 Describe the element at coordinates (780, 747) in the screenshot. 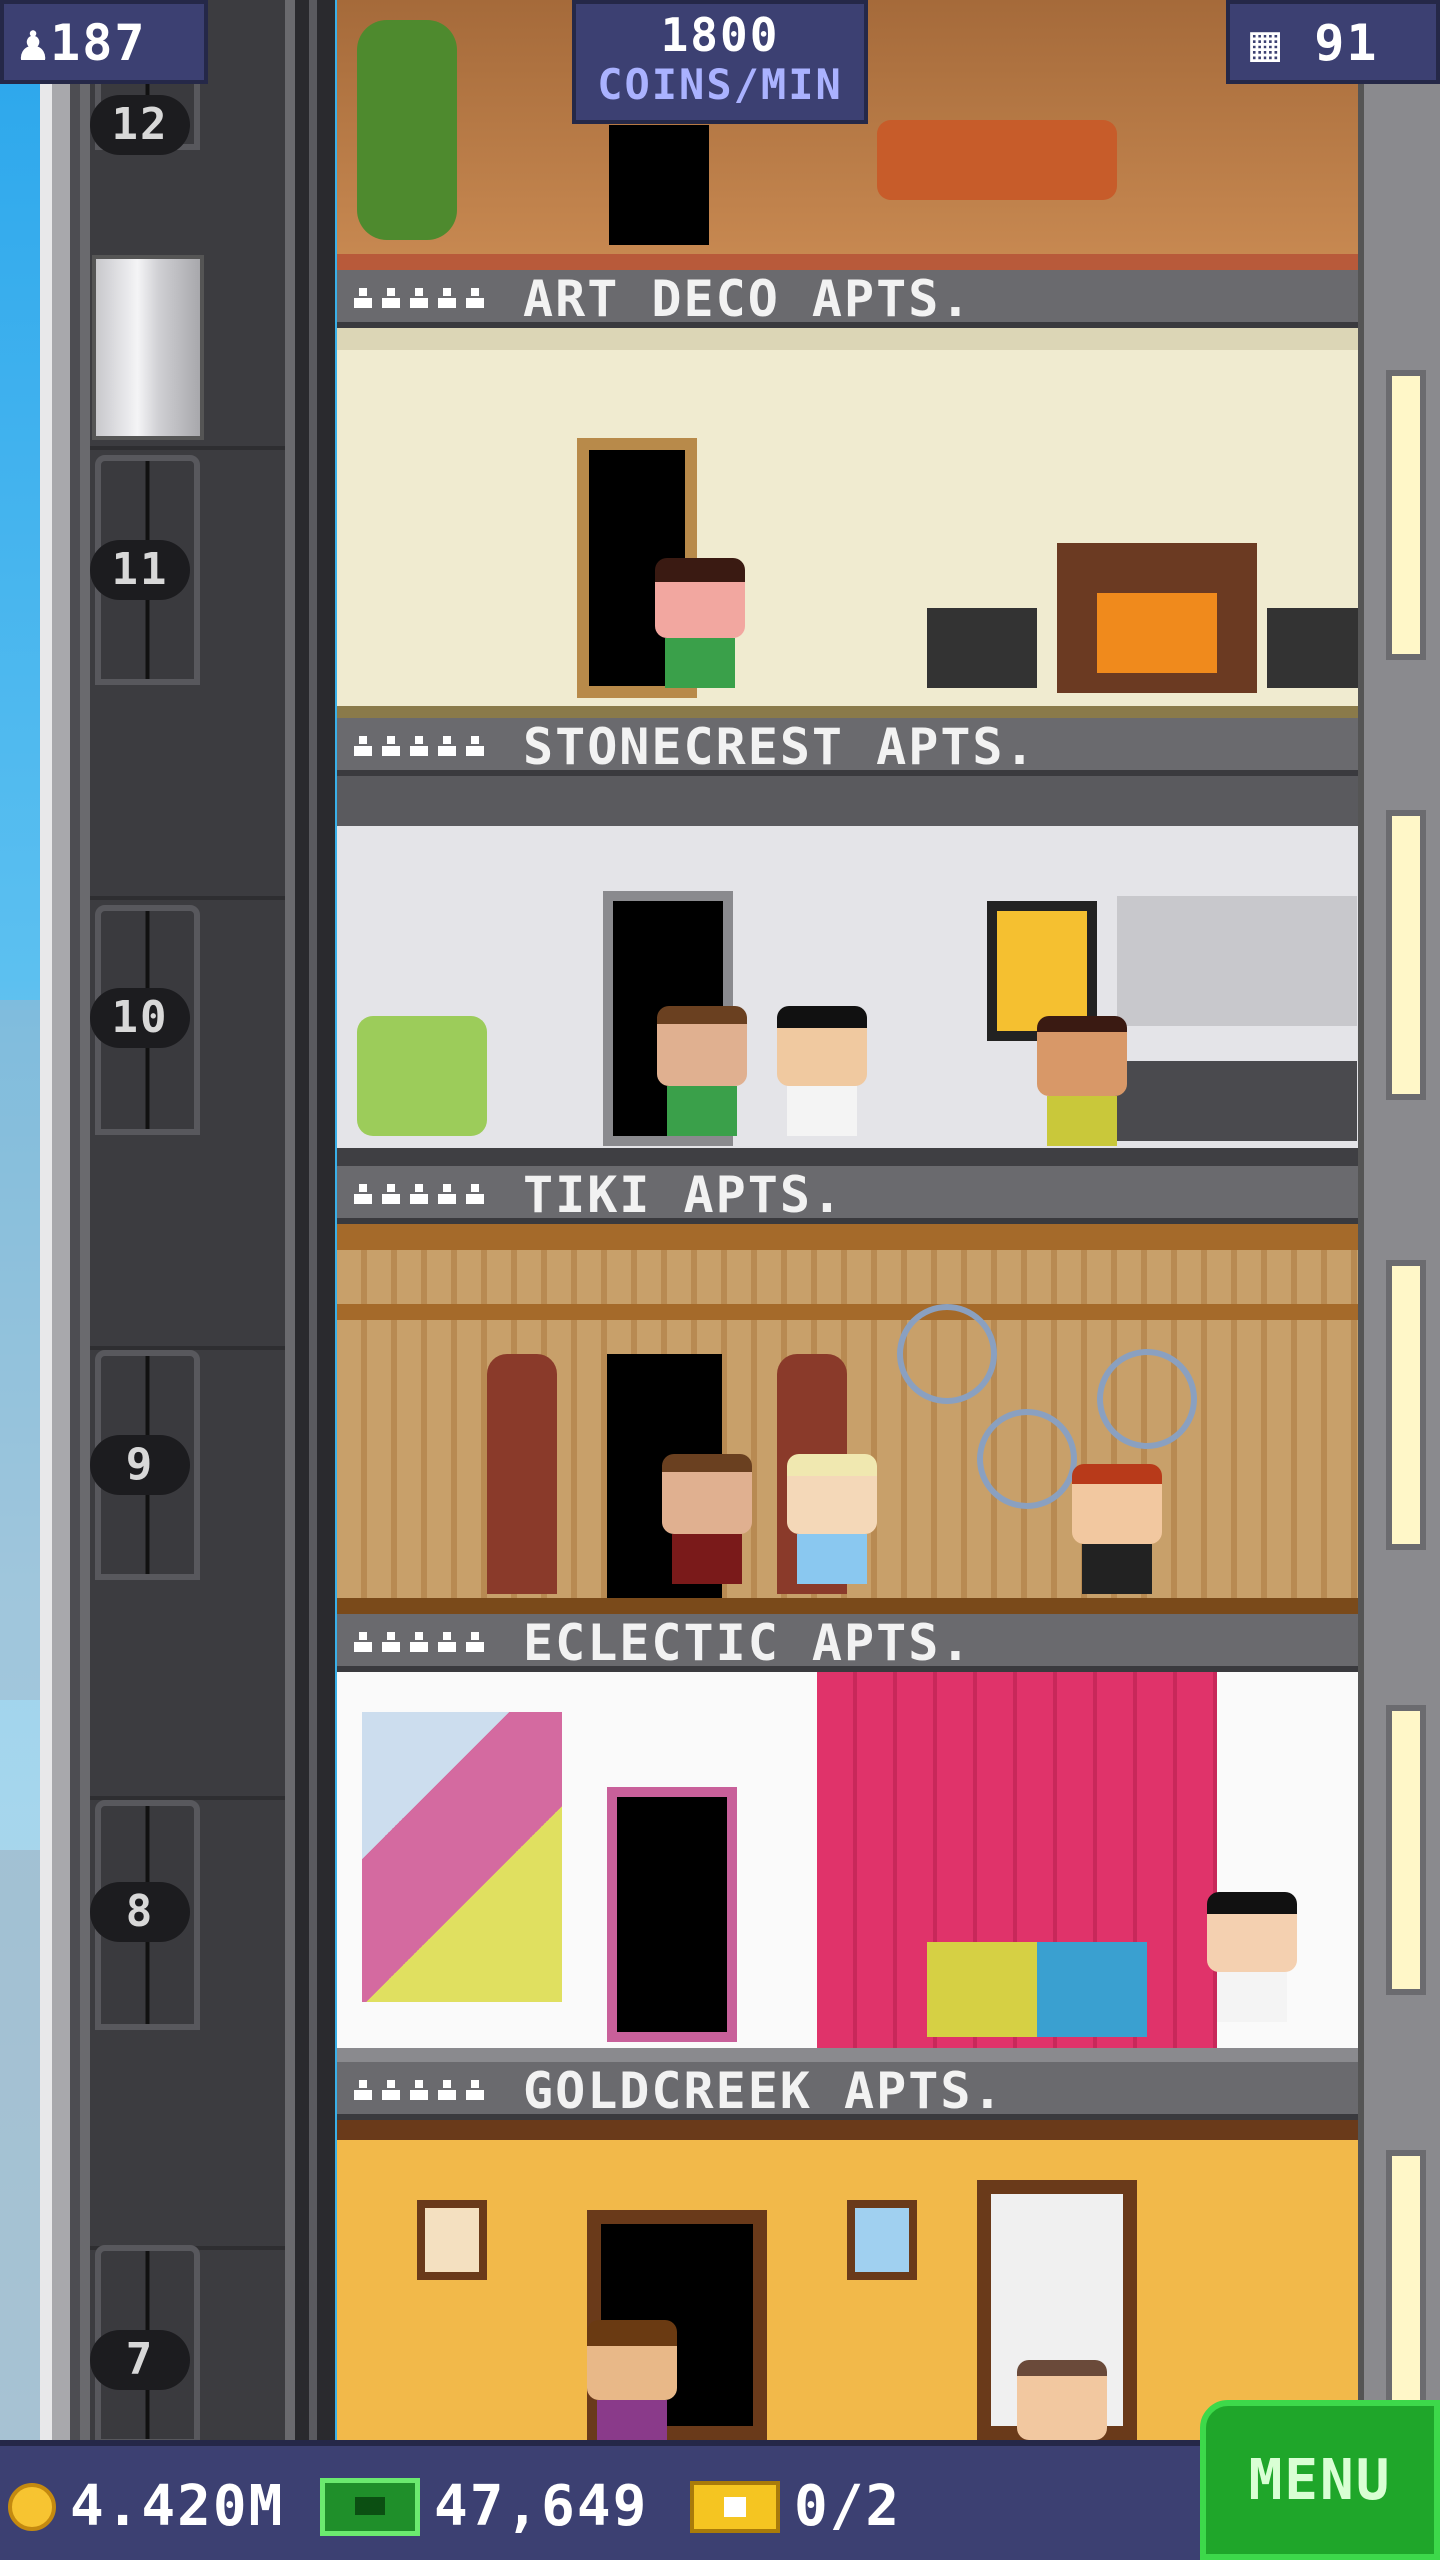

I see `floor-name: STONECREST APTS.` at that location.